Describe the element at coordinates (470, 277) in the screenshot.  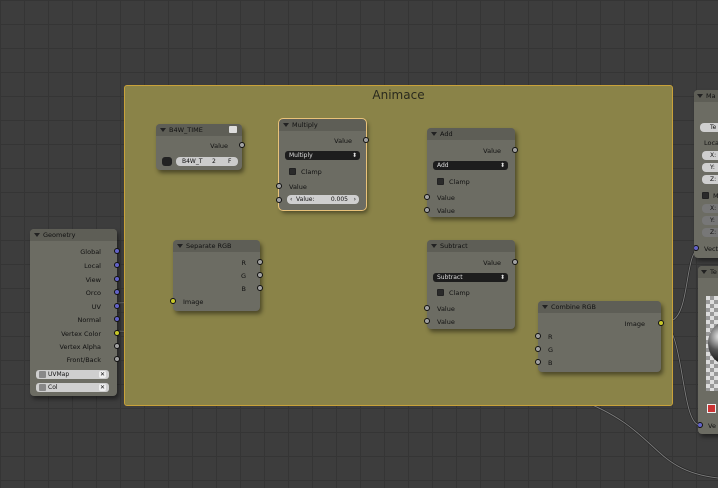
I see `operation-dropdown: Subtract ⬍` at that location.